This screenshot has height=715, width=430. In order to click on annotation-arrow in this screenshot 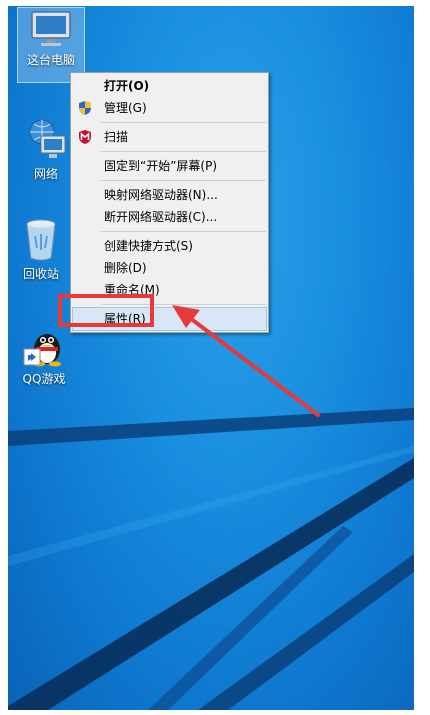, I will do `click(246, 361)`.